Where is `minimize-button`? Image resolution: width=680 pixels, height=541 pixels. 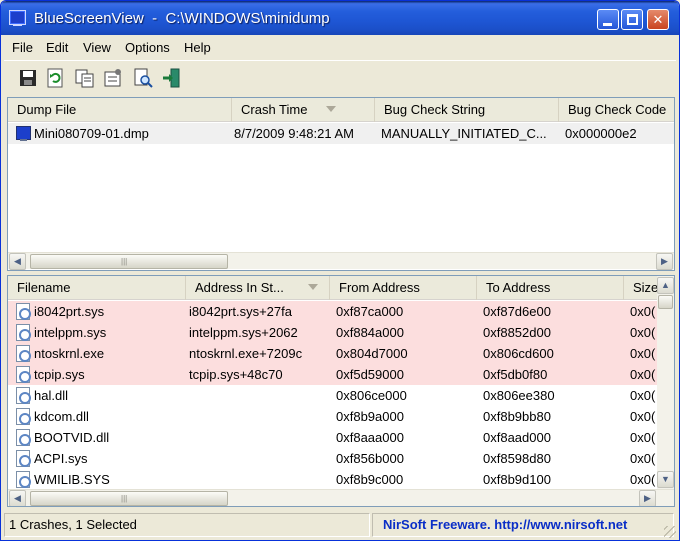
minimize-button is located at coordinates (608, 19).